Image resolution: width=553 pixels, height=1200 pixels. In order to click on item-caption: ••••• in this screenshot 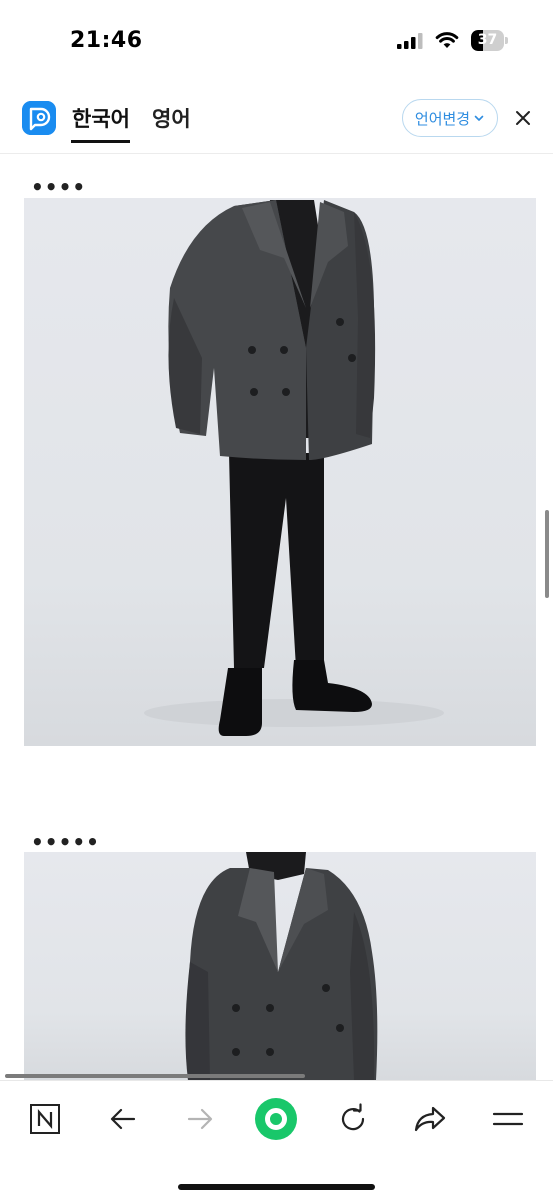, I will do `click(65, 842)`.